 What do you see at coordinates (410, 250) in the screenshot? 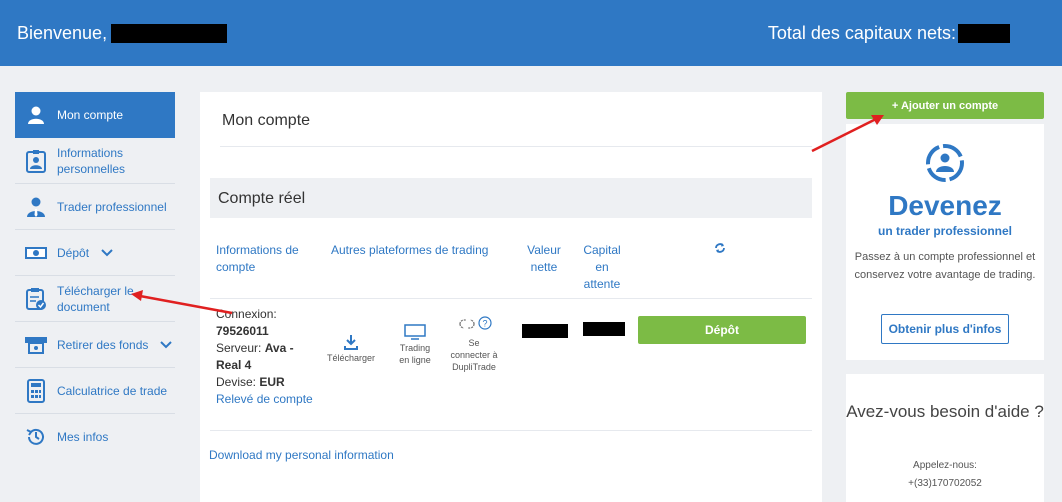
I see `column-header-platforms: Autres plateformes de trading` at bounding box center [410, 250].